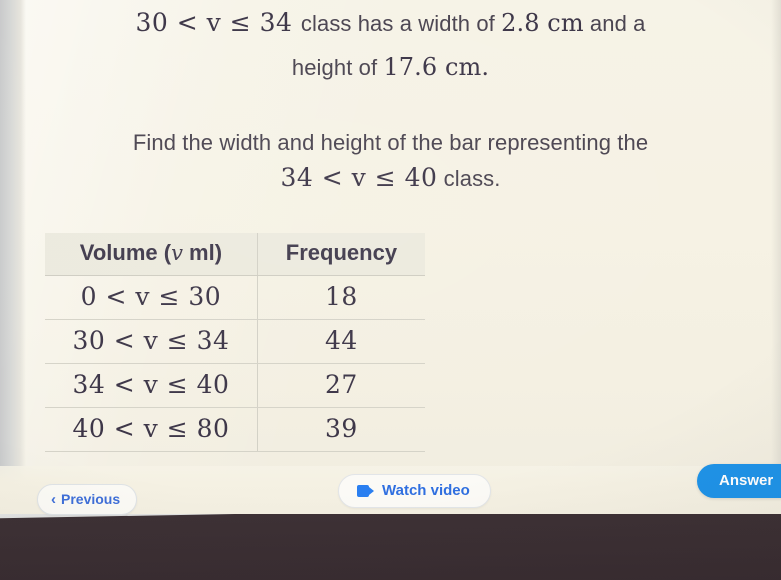 The image size is (781, 580). I want to click on table-row: 0 < v ≤ 30 18, so click(235, 297).